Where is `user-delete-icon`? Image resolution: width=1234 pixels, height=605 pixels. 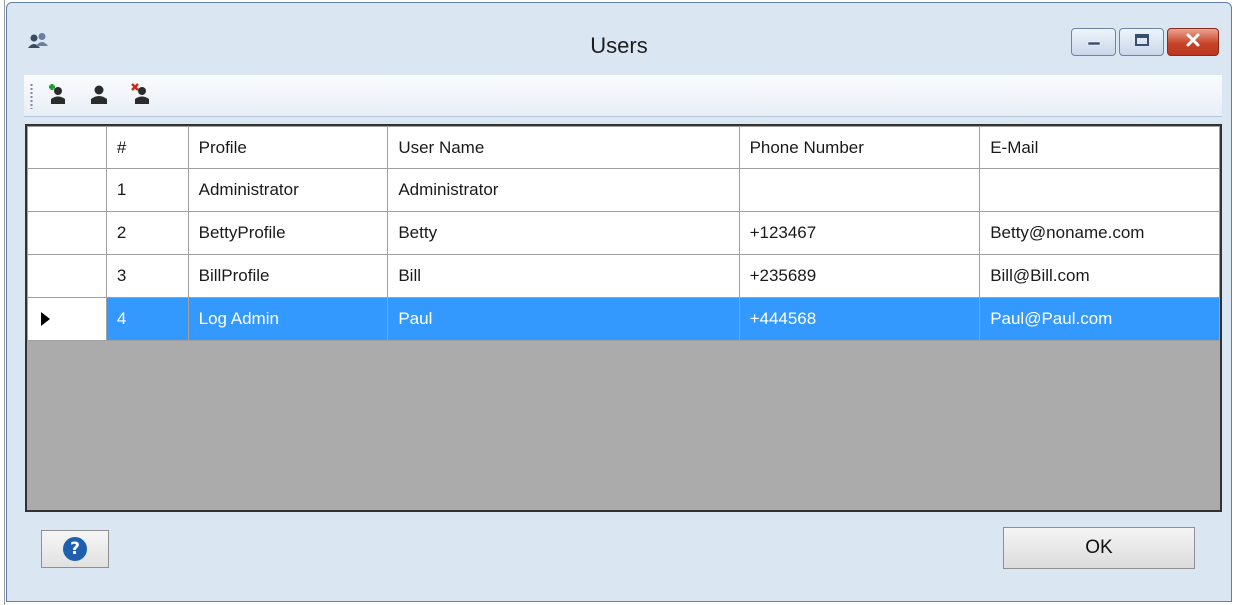
user-delete-icon is located at coordinates (141, 96).